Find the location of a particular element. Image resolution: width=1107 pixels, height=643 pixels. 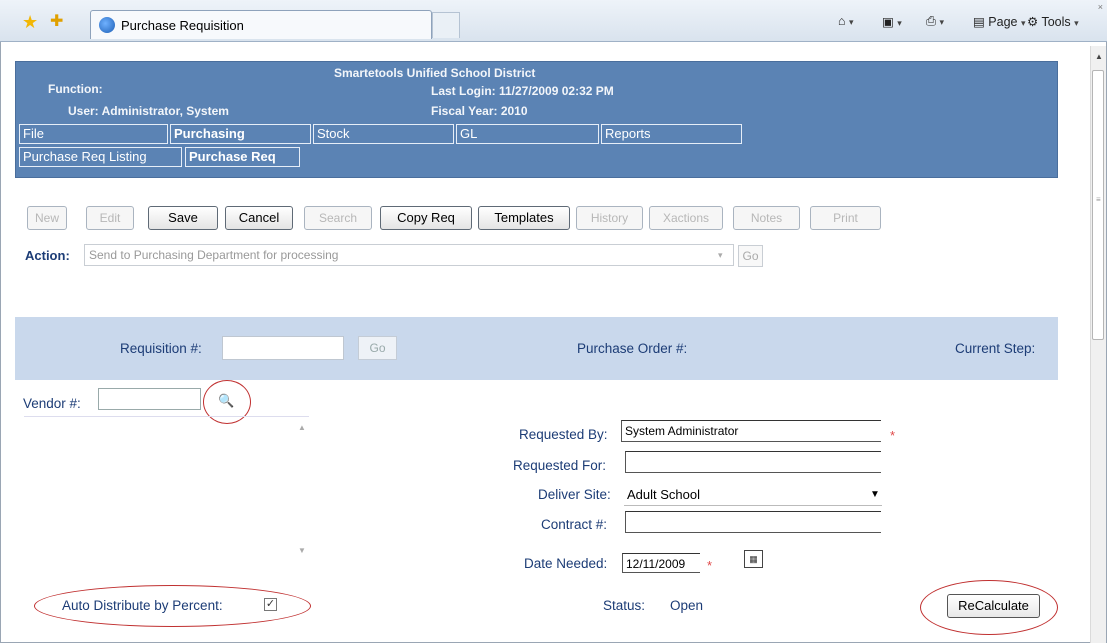

requisition-go-button: Go is located at coordinates (377, 348).